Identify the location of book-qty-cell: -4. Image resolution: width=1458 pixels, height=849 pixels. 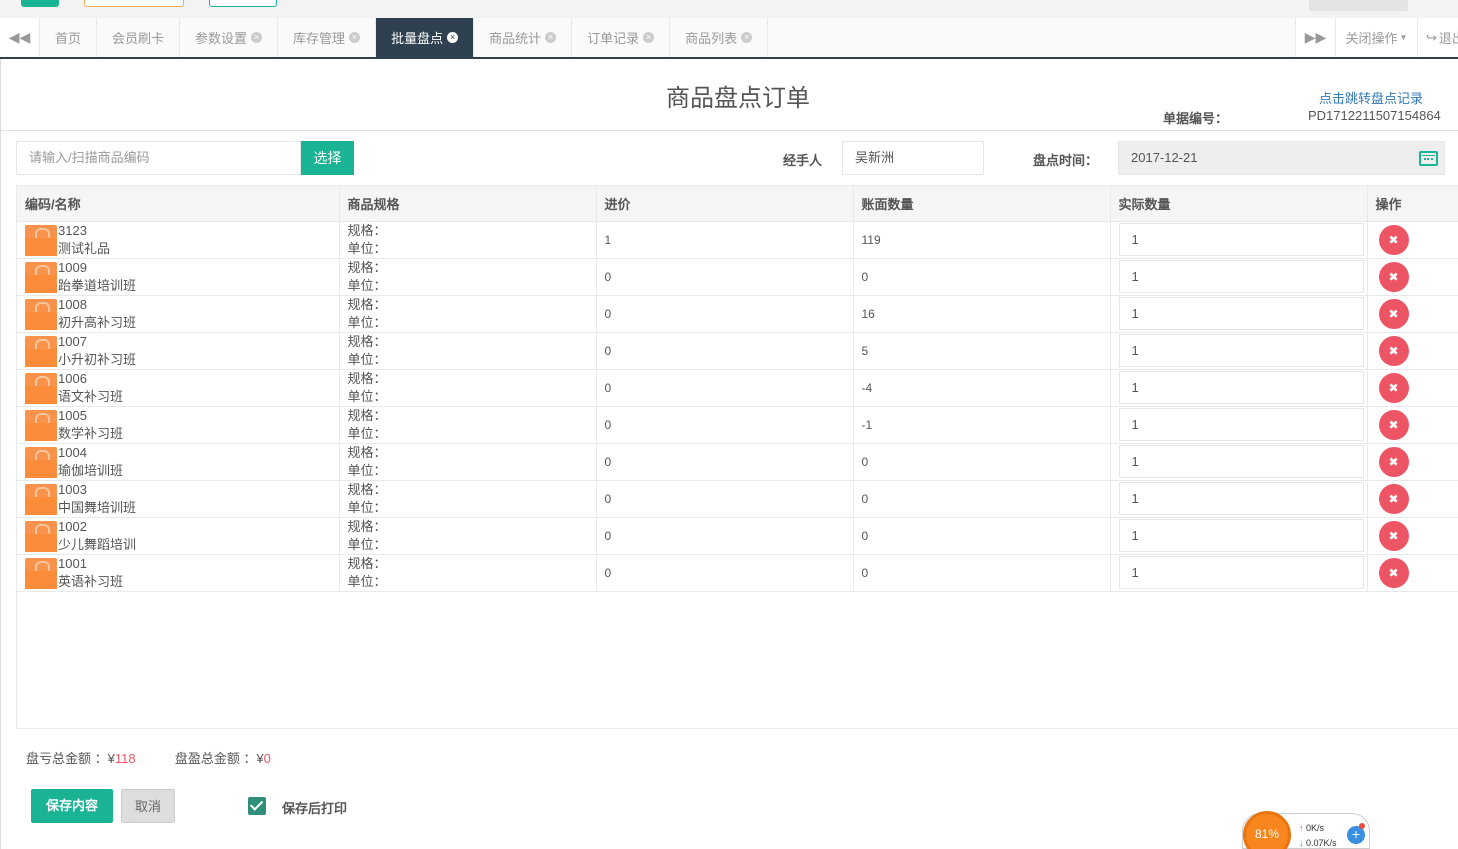
(982, 388).